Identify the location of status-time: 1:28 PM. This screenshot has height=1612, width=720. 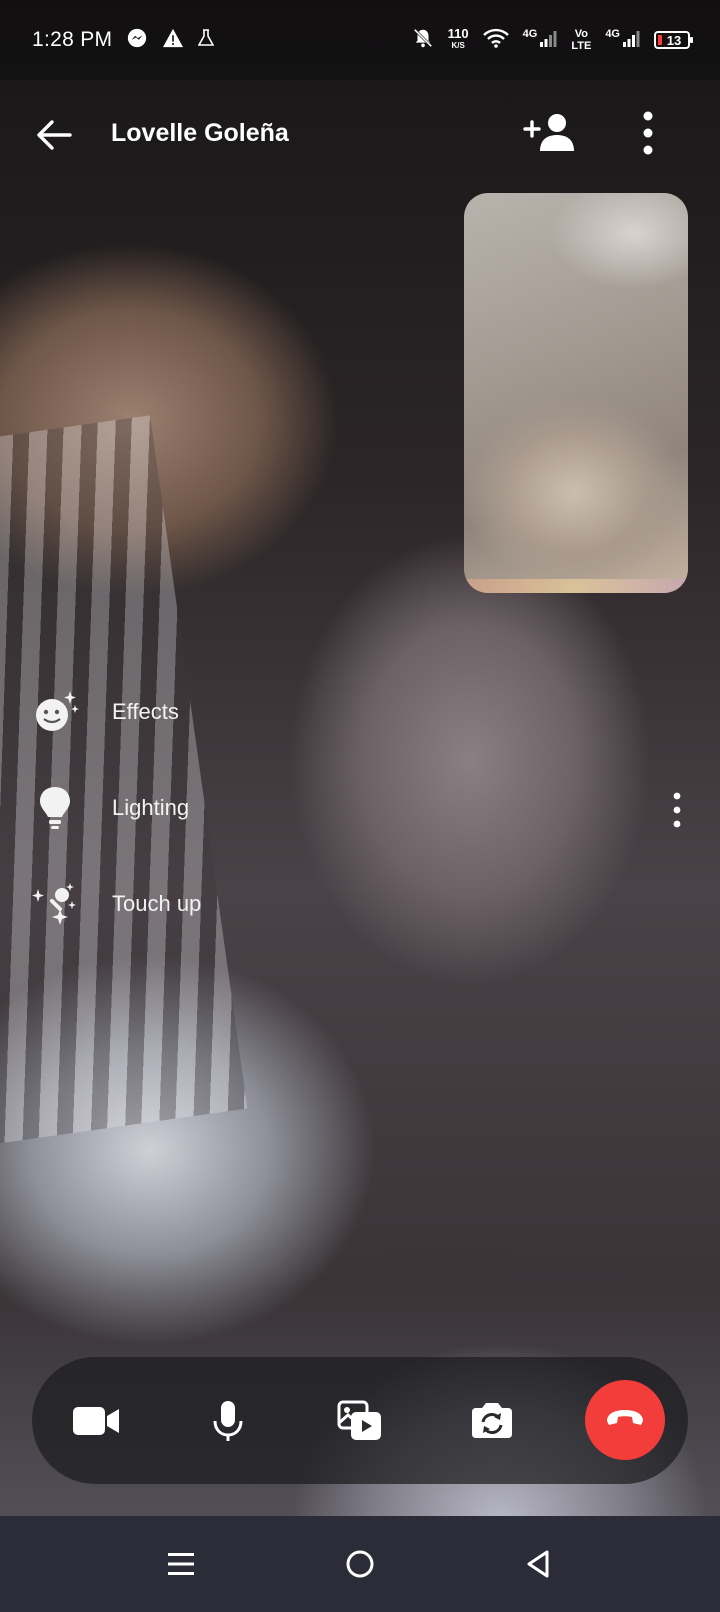
(72, 39).